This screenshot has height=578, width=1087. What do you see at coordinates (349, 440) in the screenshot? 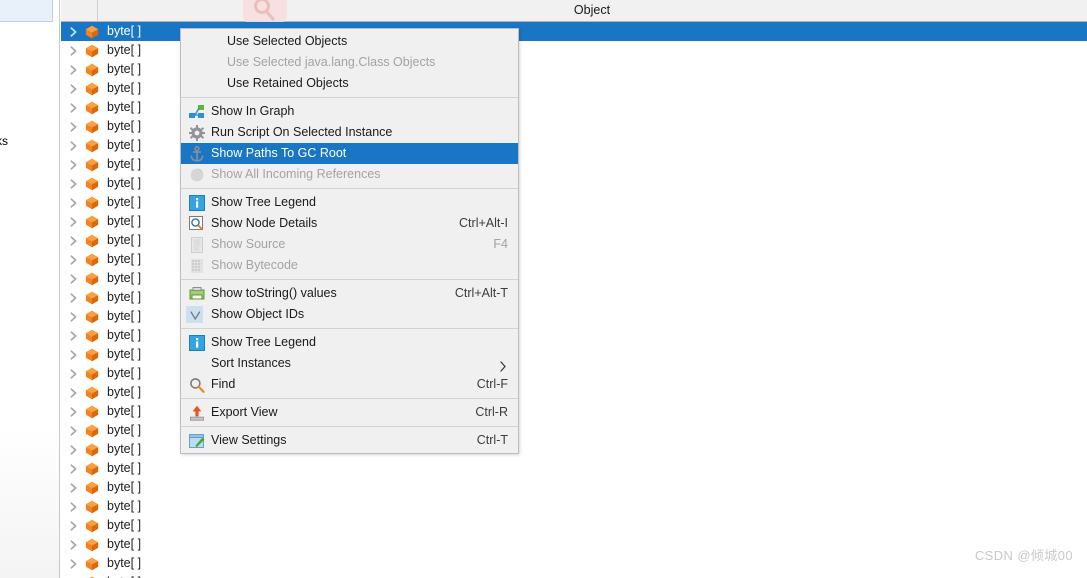
I see `menu-item: View Settings Ctrl-T` at bounding box center [349, 440].